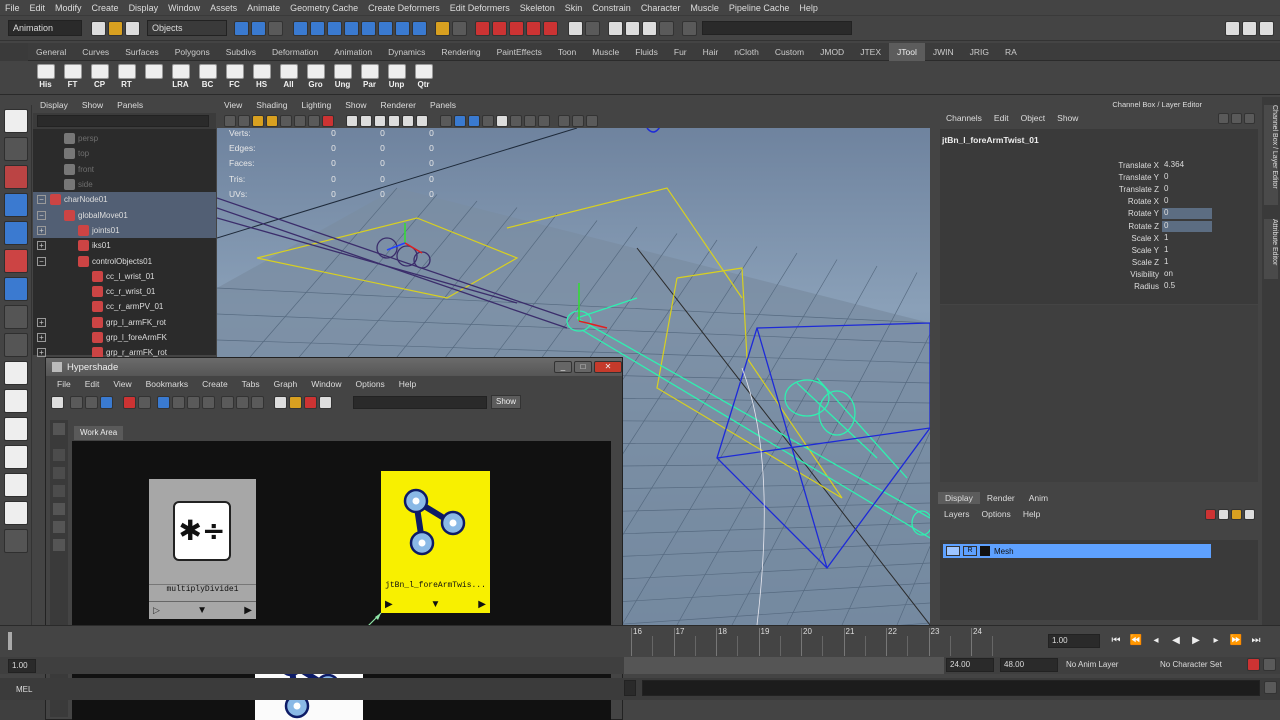  Describe the element at coordinates (91, 402) in the screenshot. I see `hs-bottom-tabs-icon` at that location.